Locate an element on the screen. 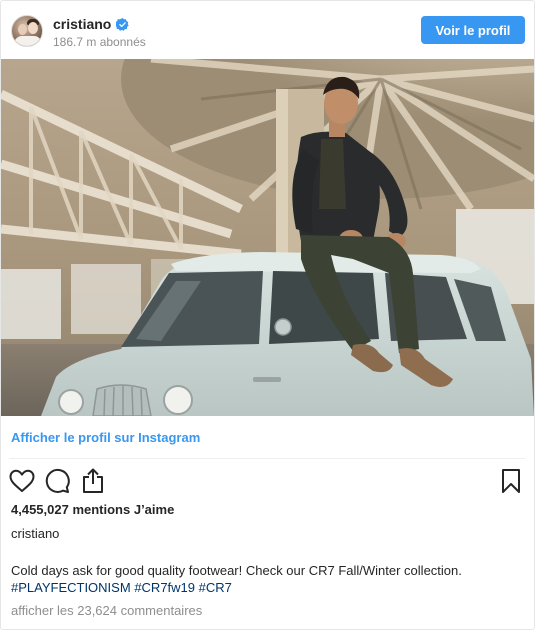 The height and width of the screenshot is (630, 535). username: cristiano is located at coordinates (82, 24).